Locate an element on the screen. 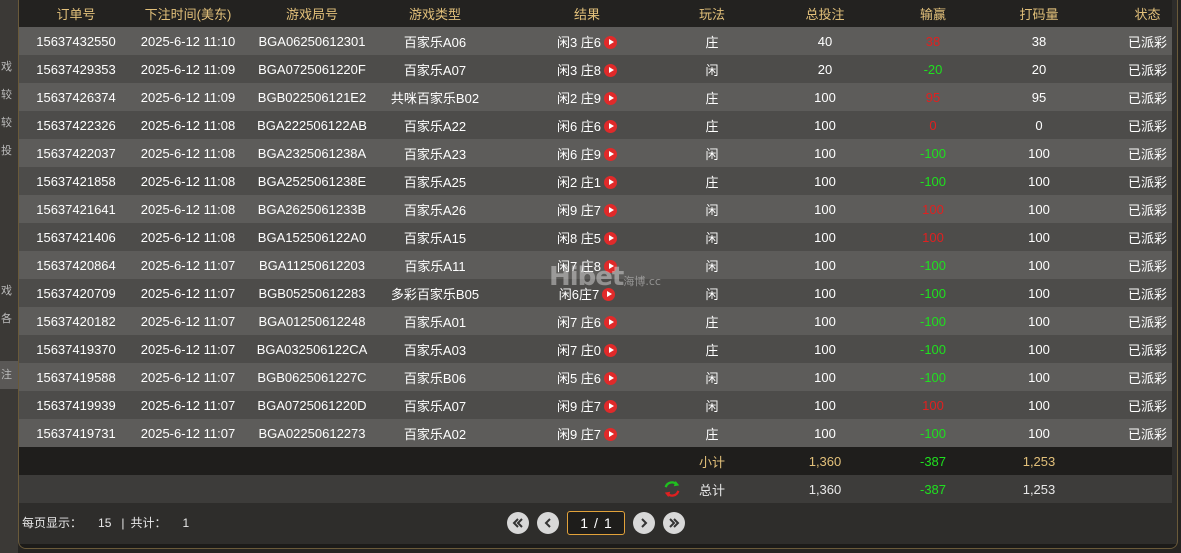 This screenshot has height=553, width=1181. background-fragment: 注 is located at coordinates (9, 375).